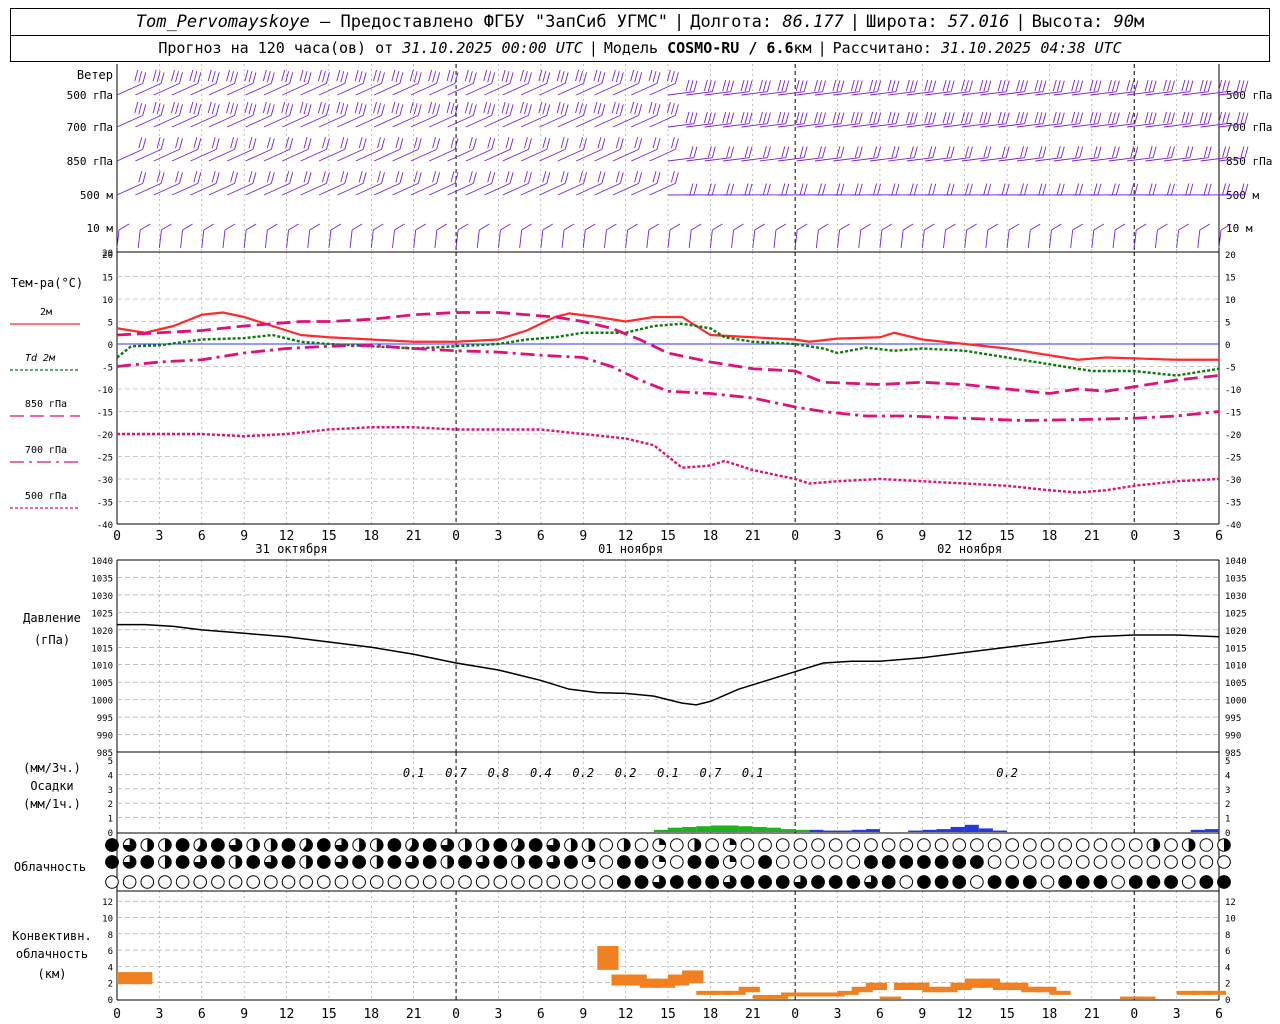 This screenshot has height=1024, width=1280. I want to click on y-tick-label-right: -25, so click(1233, 459).